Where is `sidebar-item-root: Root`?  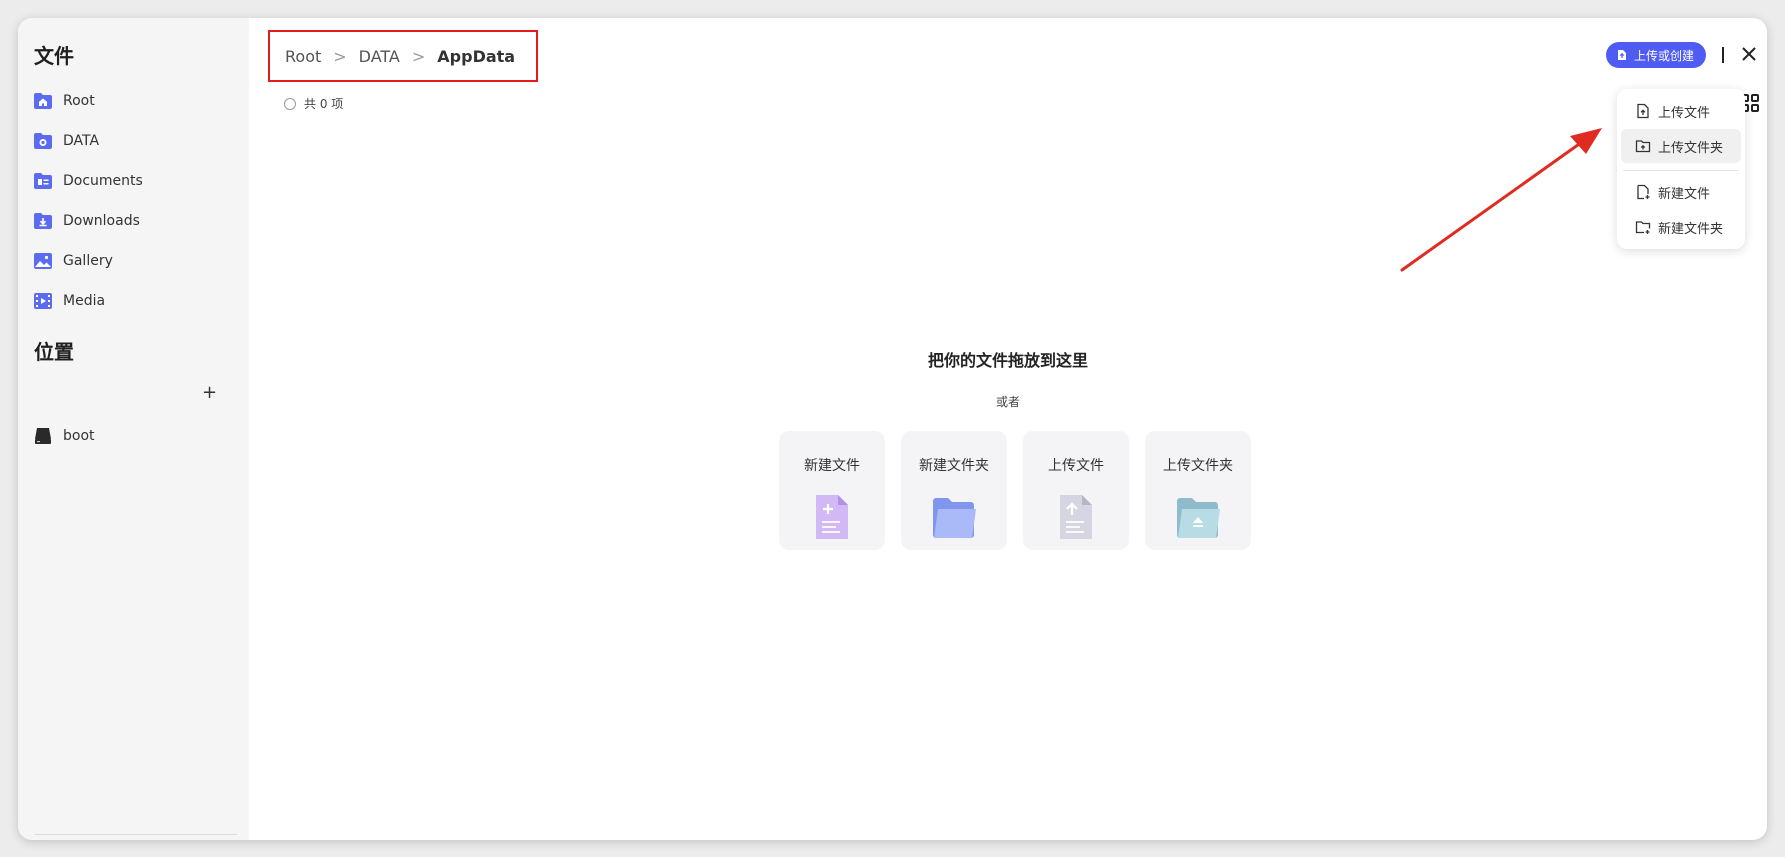
sidebar-item-root: Root is located at coordinates (64, 101).